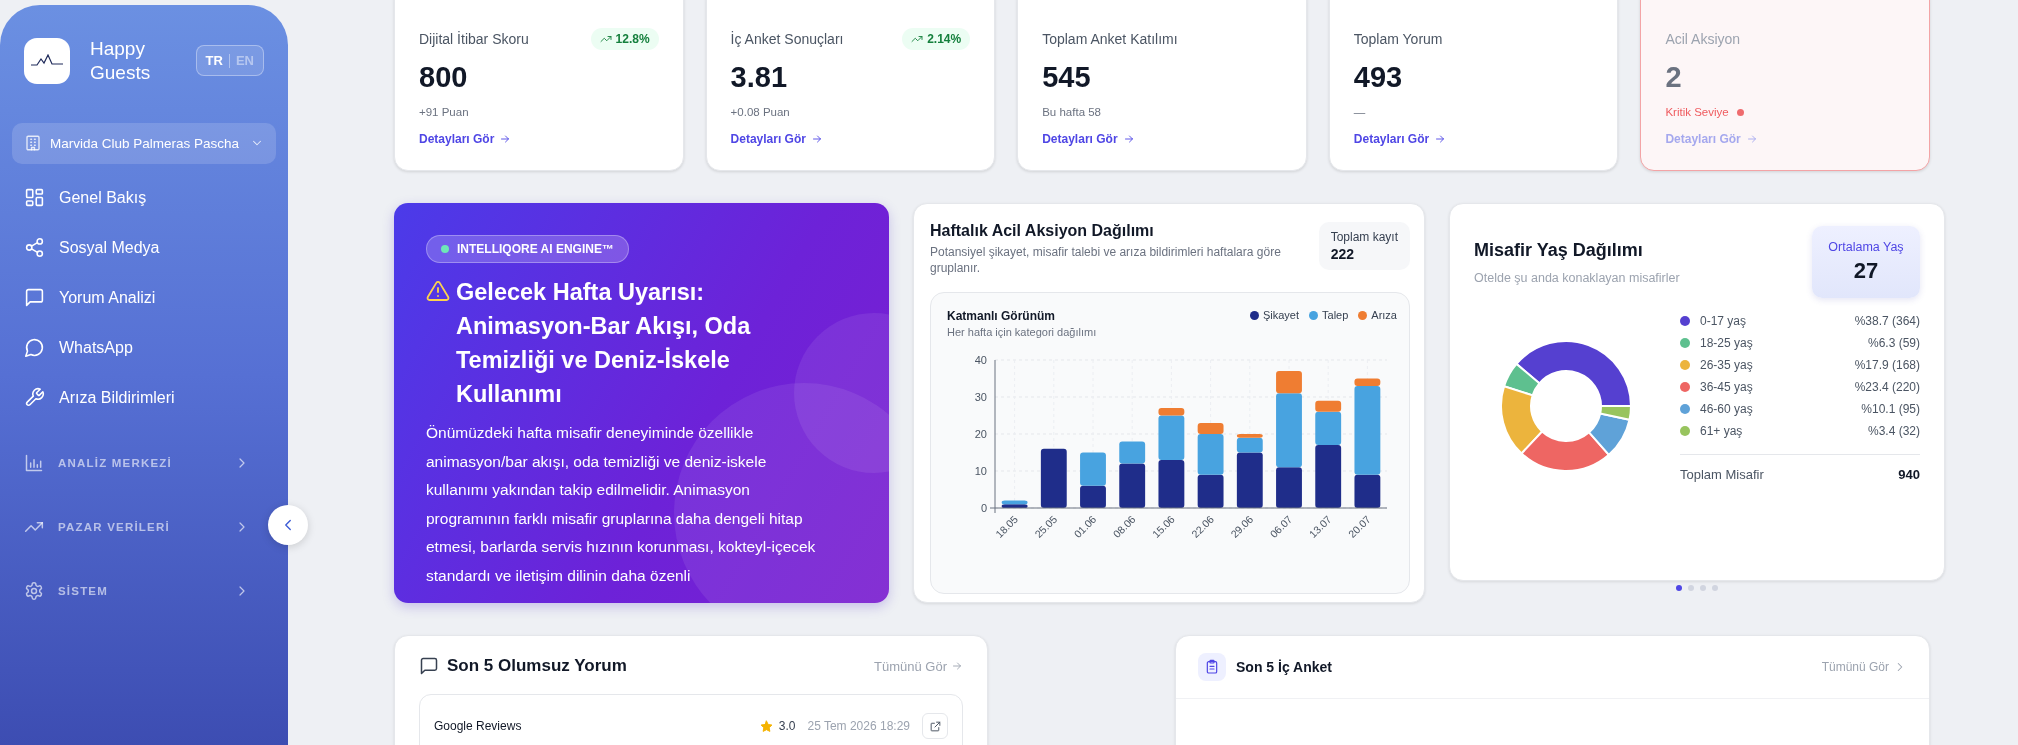  I want to click on warning-icon, so click(438, 291).